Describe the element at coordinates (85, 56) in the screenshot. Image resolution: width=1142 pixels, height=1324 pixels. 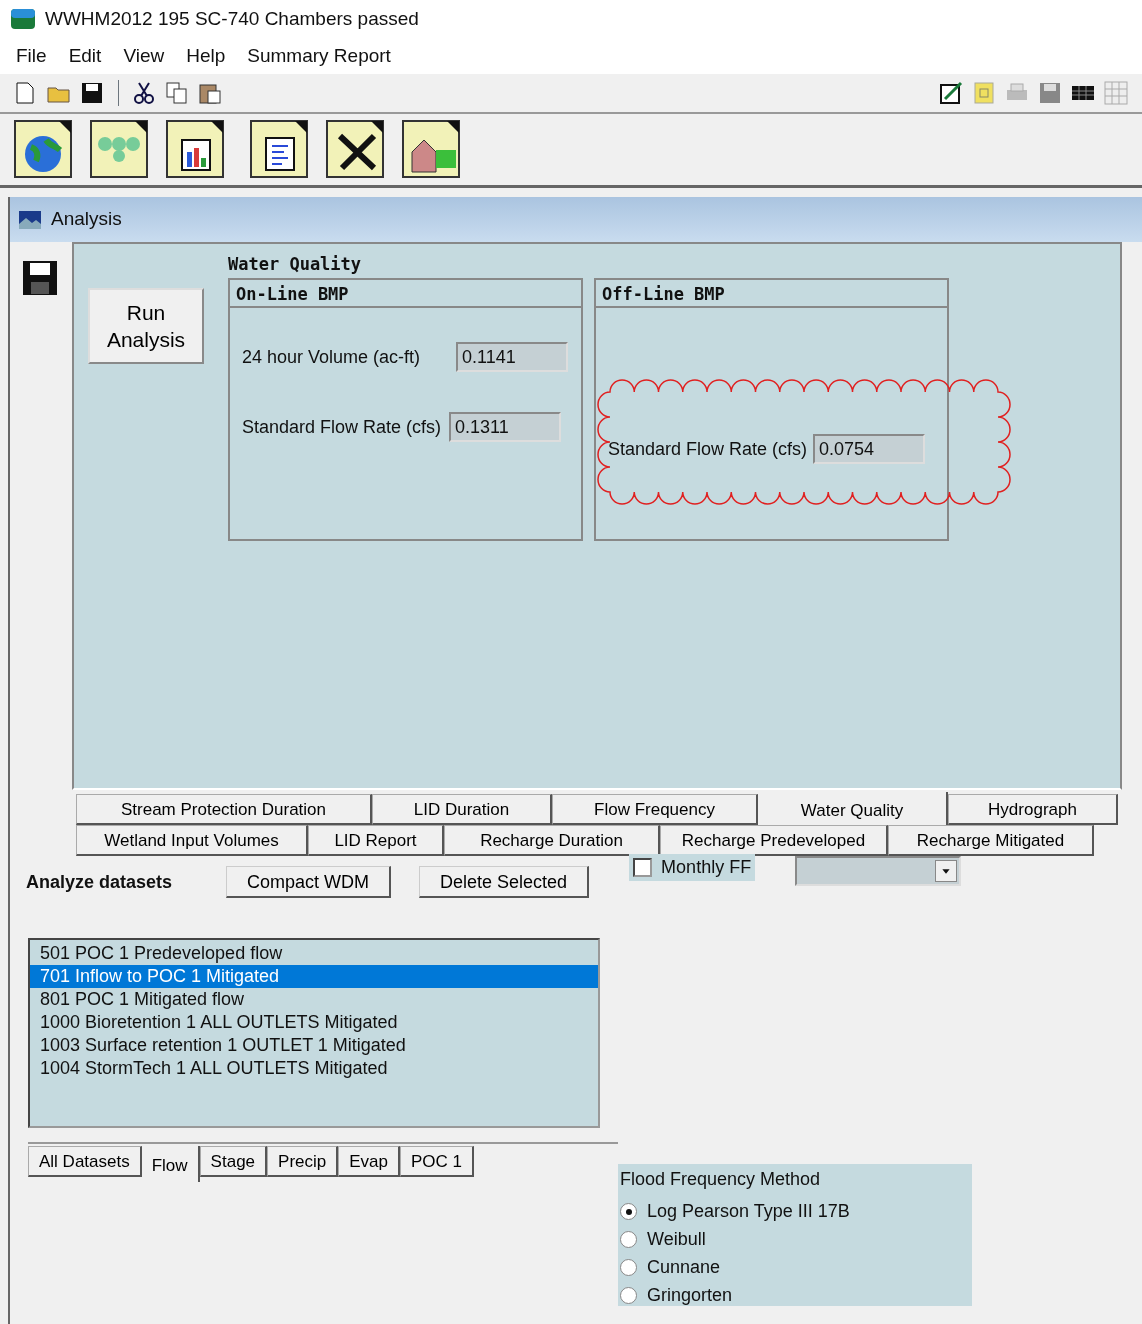
I see `menu-item: Edit` at that location.